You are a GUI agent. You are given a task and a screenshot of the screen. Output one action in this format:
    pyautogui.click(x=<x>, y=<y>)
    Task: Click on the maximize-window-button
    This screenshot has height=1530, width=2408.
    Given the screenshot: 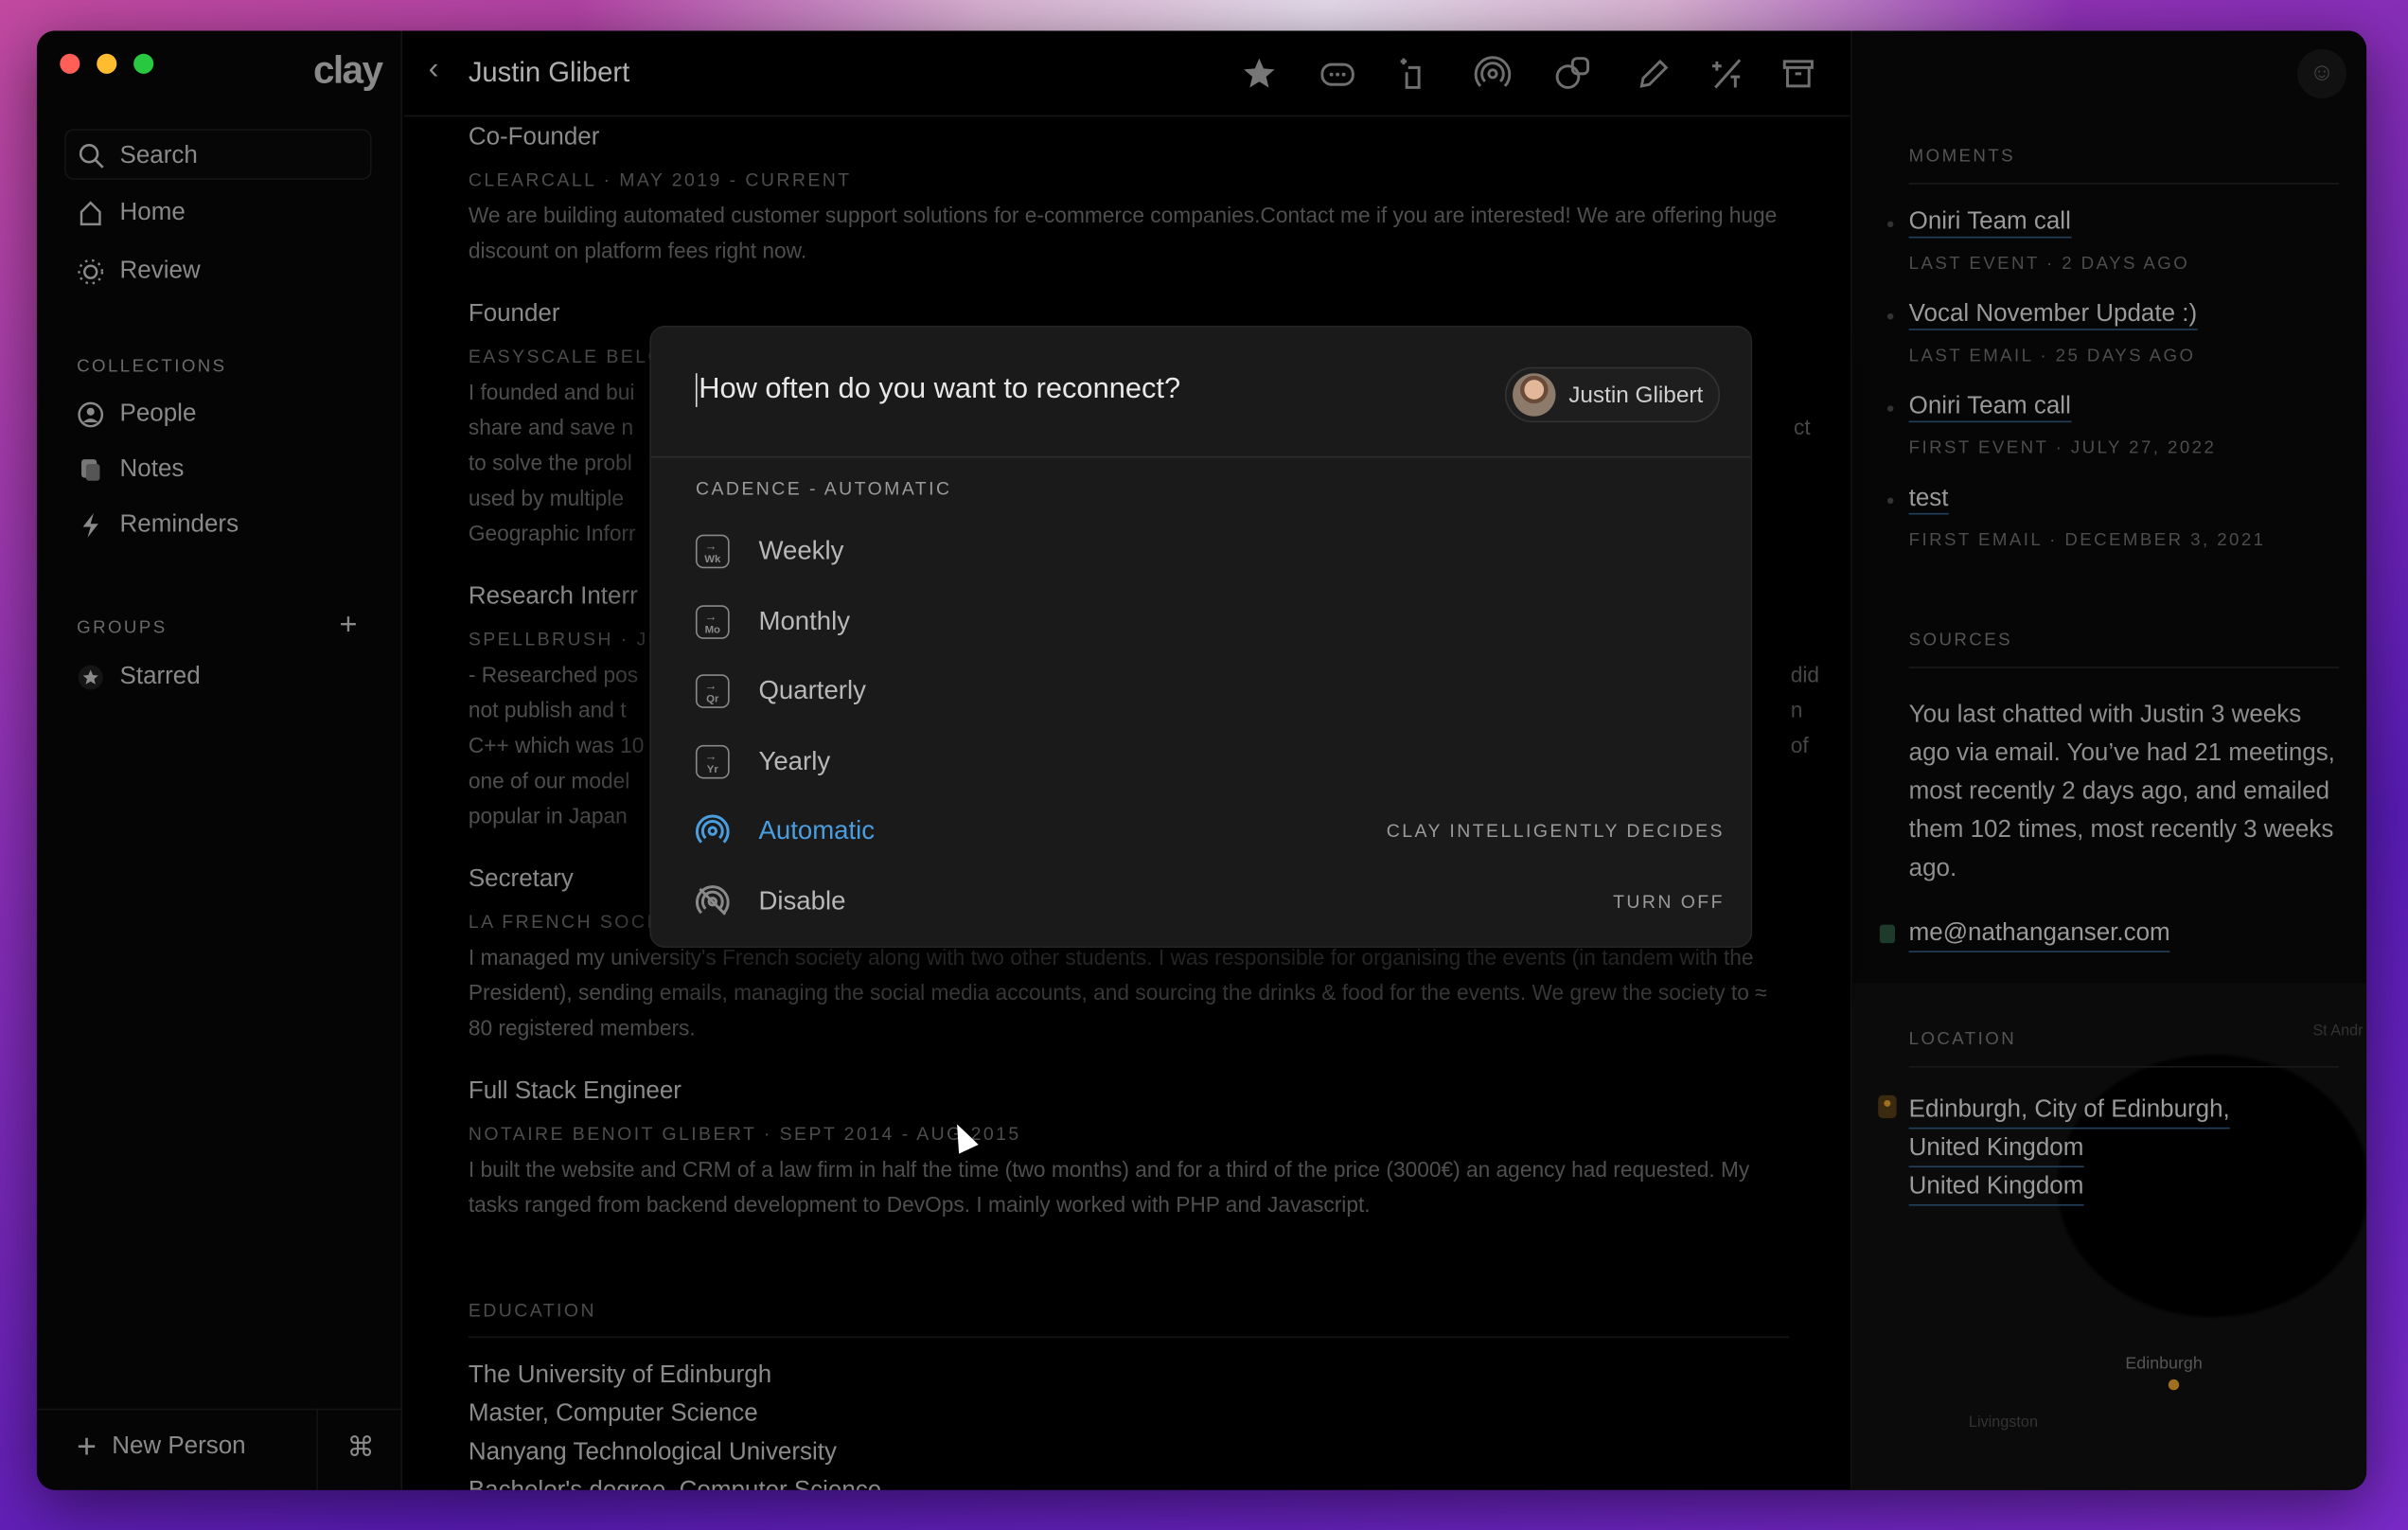 What is the action you would take?
    pyautogui.click(x=143, y=63)
    